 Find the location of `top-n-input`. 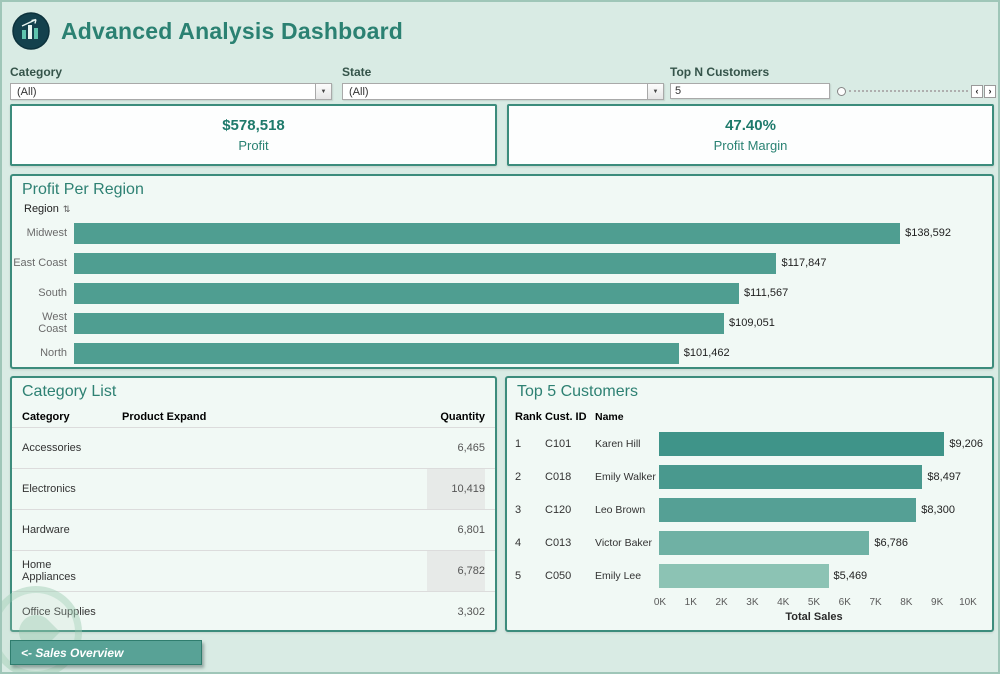

top-n-input is located at coordinates (750, 91).